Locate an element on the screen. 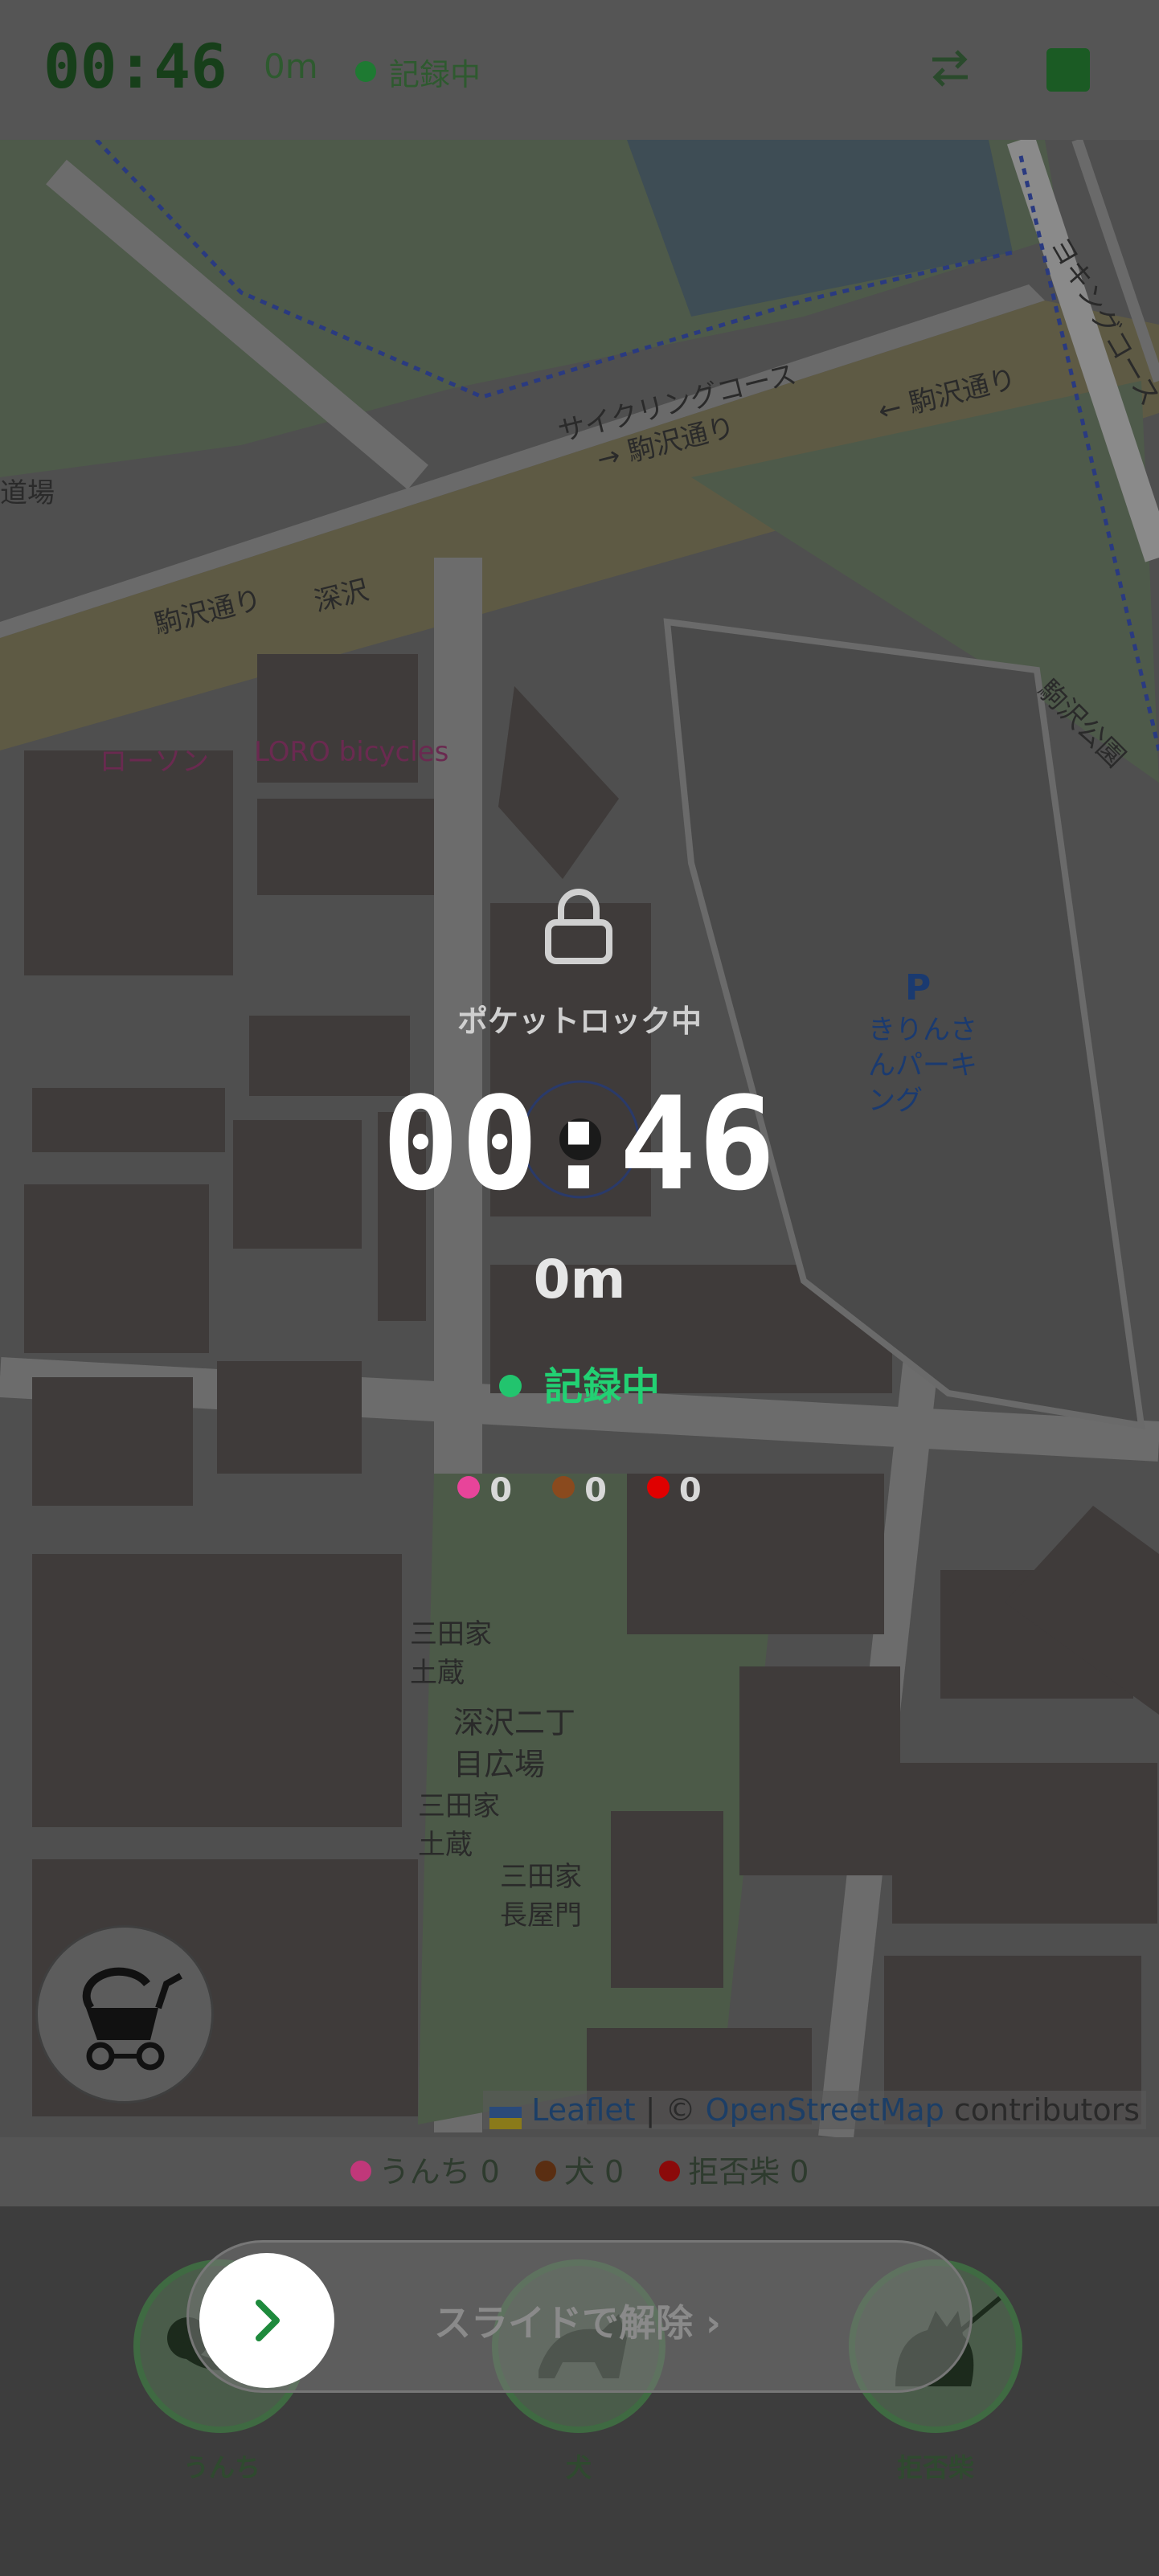 The width and height of the screenshot is (1159, 2576). chevron-right-icon is located at coordinates (268, 2320).